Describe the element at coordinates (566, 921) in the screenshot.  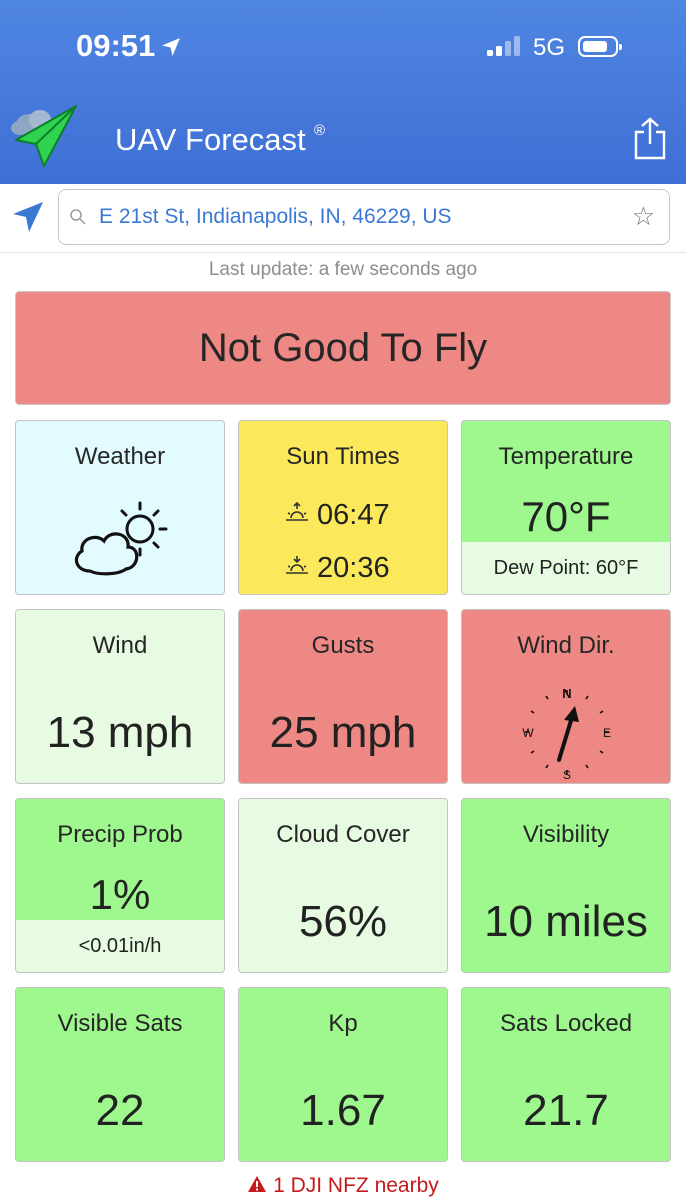
I see `visibility-value: 10 miles` at that location.